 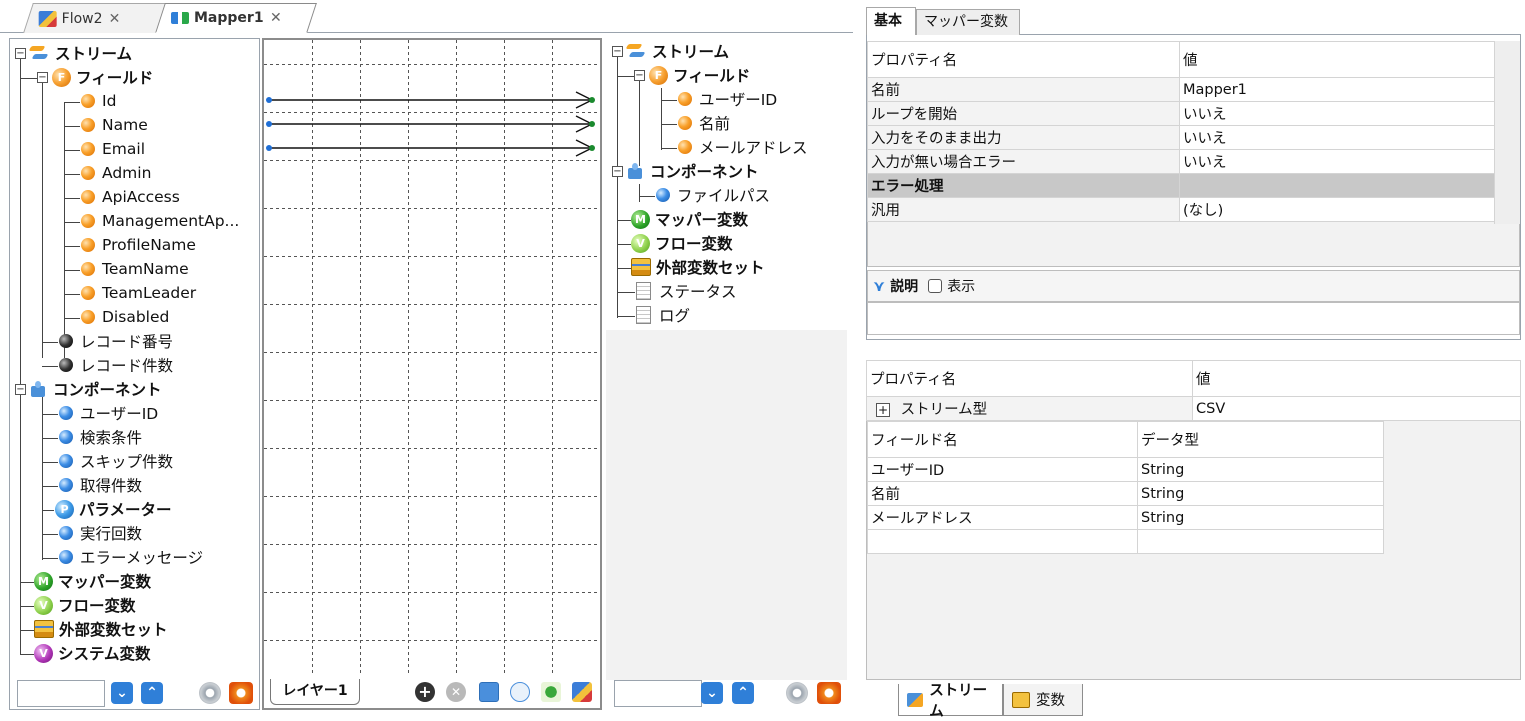 What do you see at coordinates (713, 195) in the screenshot?
I see `tree-node-property: ファイルパス` at bounding box center [713, 195].